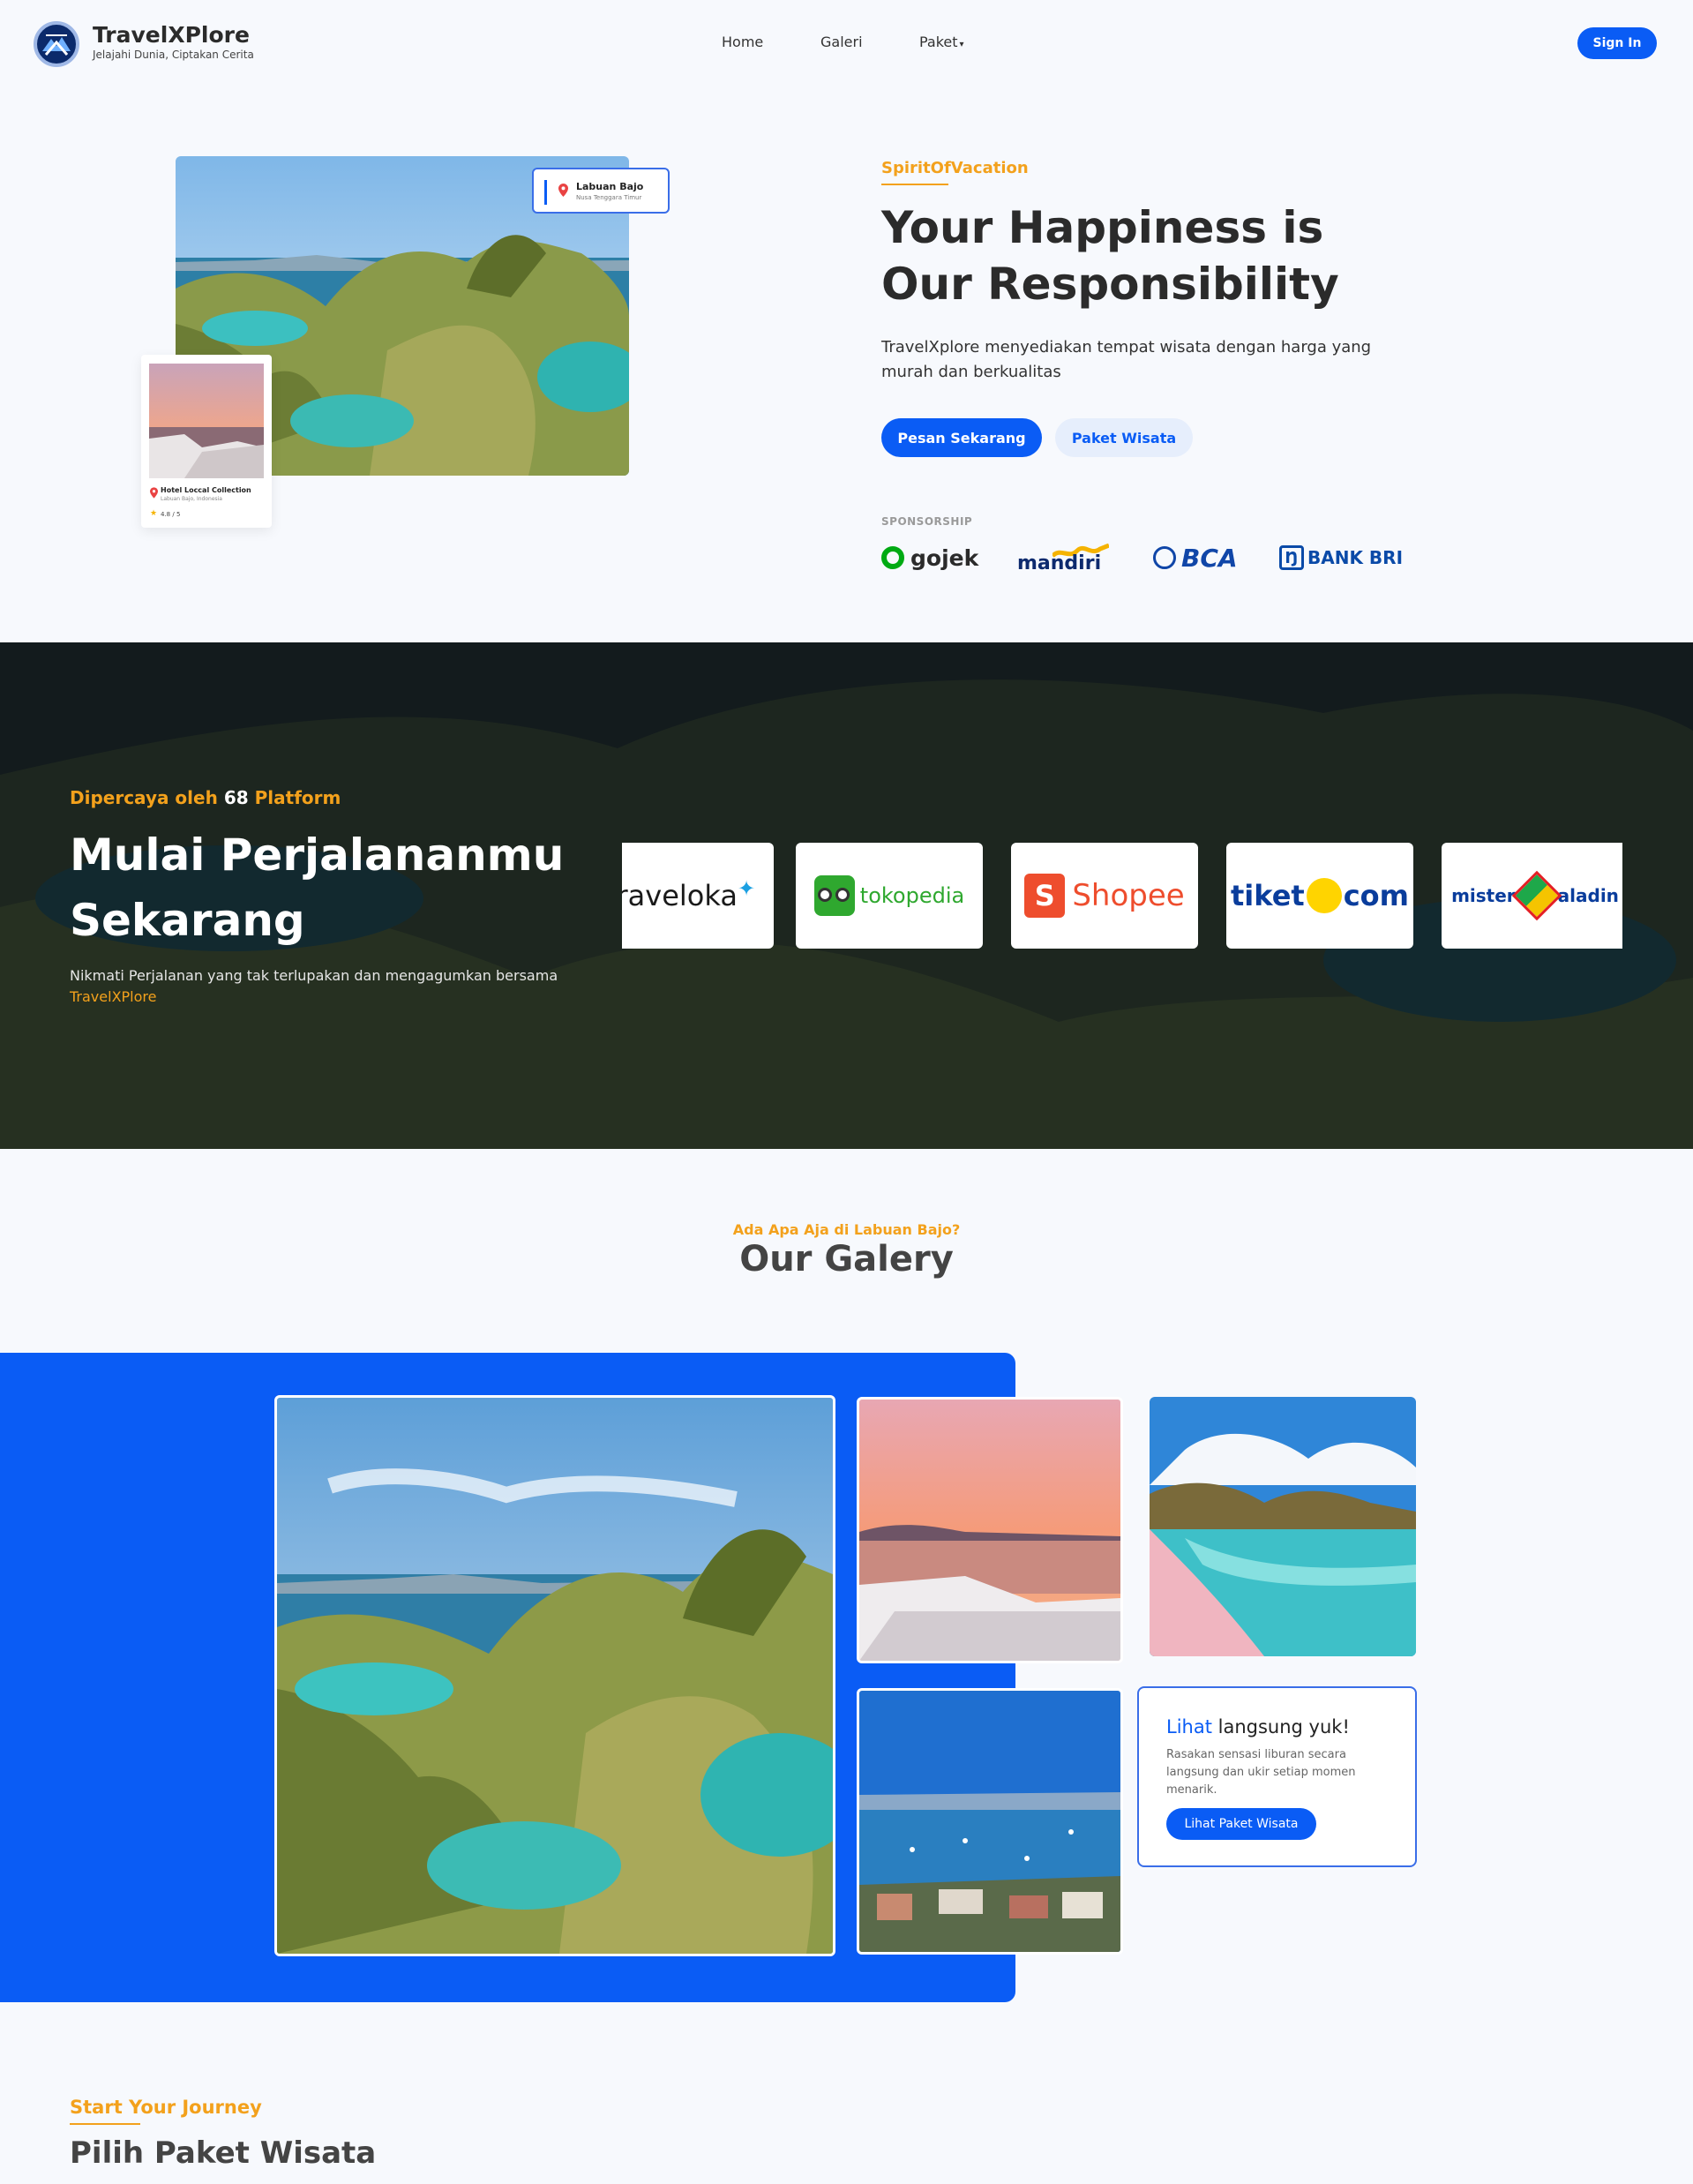 The width and height of the screenshot is (1693, 2184). I want to click on nav-paket-dropdown: Paket ▾, so click(941, 42).